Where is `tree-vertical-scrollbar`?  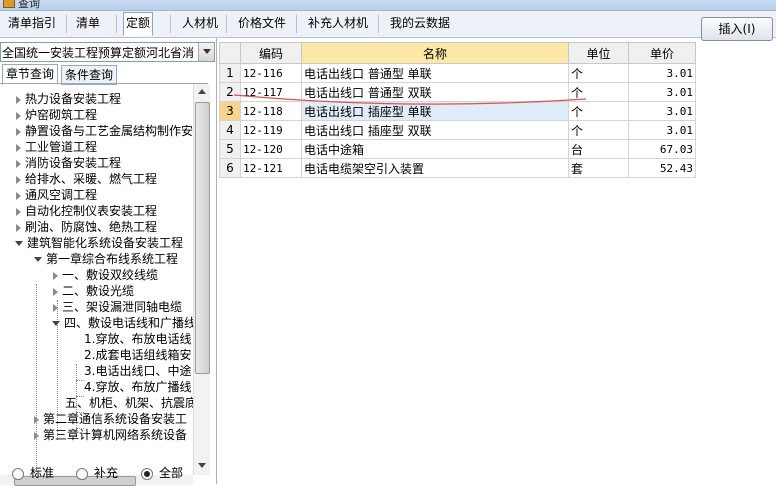
tree-vertical-scrollbar is located at coordinates (201, 279).